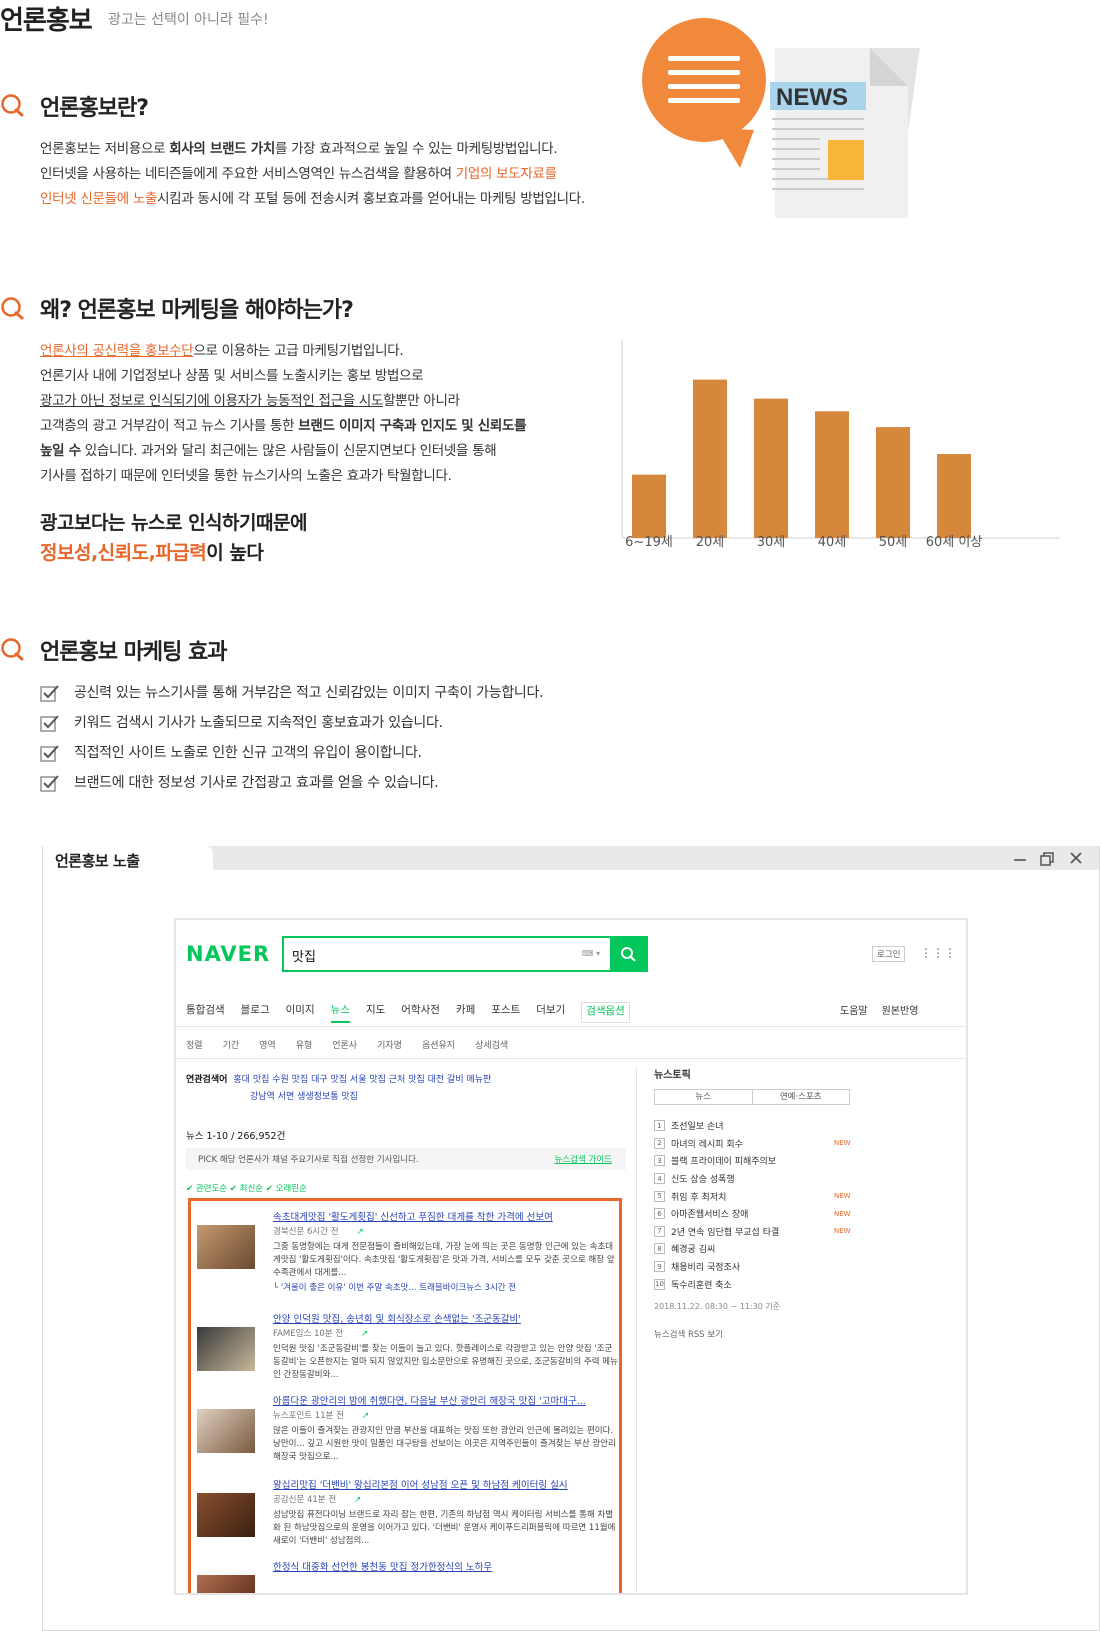 The width and height of the screenshot is (1100, 1631). What do you see at coordinates (231, 1044) in the screenshot?
I see `filter-period: 기간` at bounding box center [231, 1044].